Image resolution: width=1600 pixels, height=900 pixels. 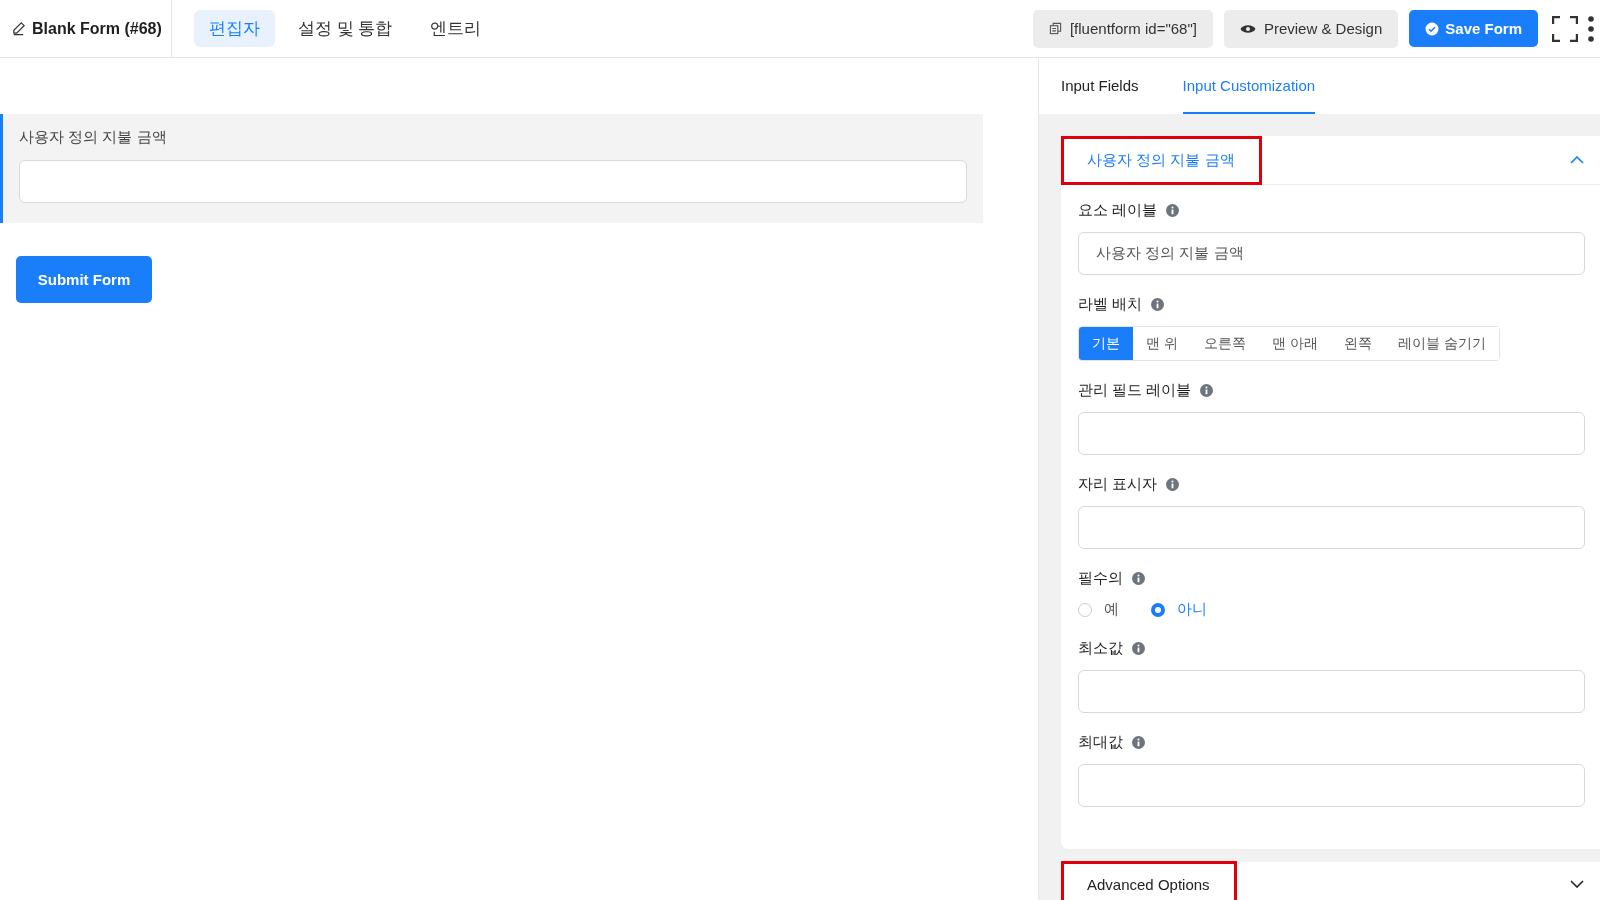 What do you see at coordinates (1192, 609) in the screenshot?
I see `radio-label: 아니` at bounding box center [1192, 609].